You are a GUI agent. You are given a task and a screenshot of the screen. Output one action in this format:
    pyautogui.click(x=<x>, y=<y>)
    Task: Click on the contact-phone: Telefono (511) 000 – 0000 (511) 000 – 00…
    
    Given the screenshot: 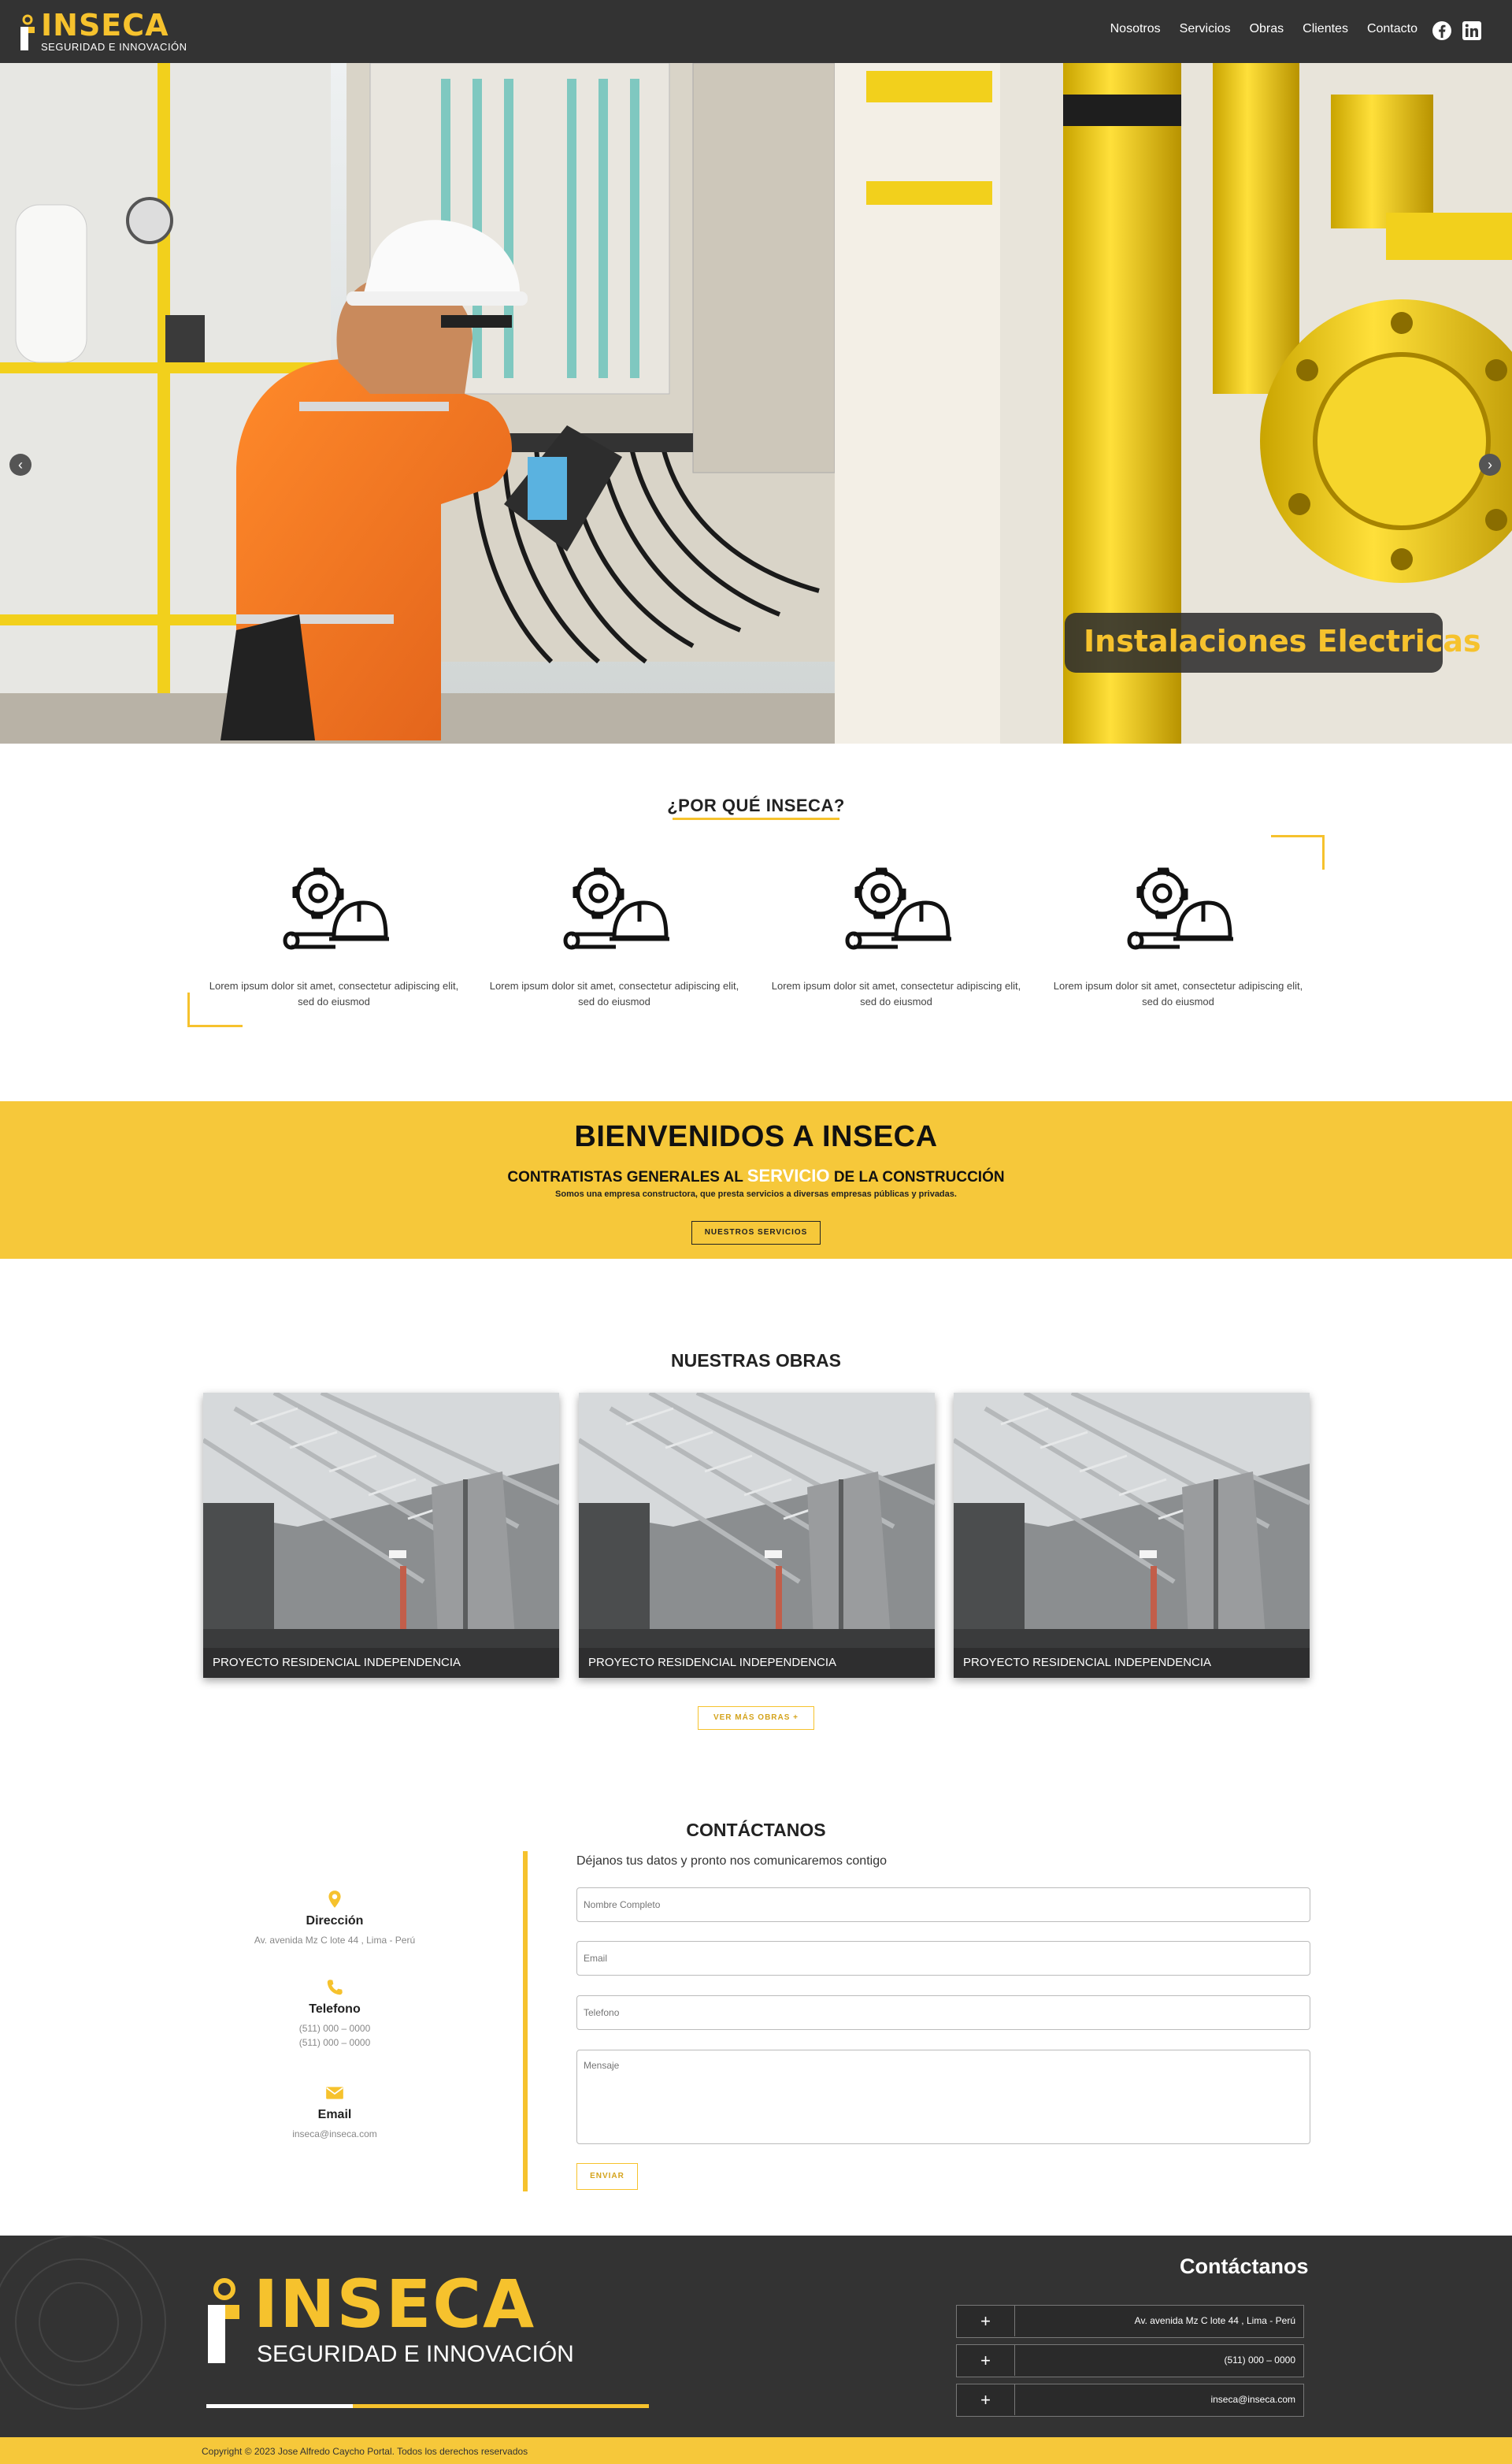 What is the action you would take?
    pyautogui.click(x=334, y=2013)
    